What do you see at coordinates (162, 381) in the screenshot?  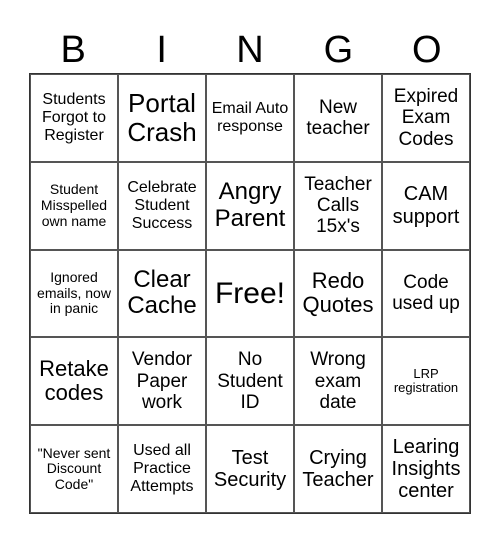 I see `bingo-cell: Vendor Paper work` at bounding box center [162, 381].